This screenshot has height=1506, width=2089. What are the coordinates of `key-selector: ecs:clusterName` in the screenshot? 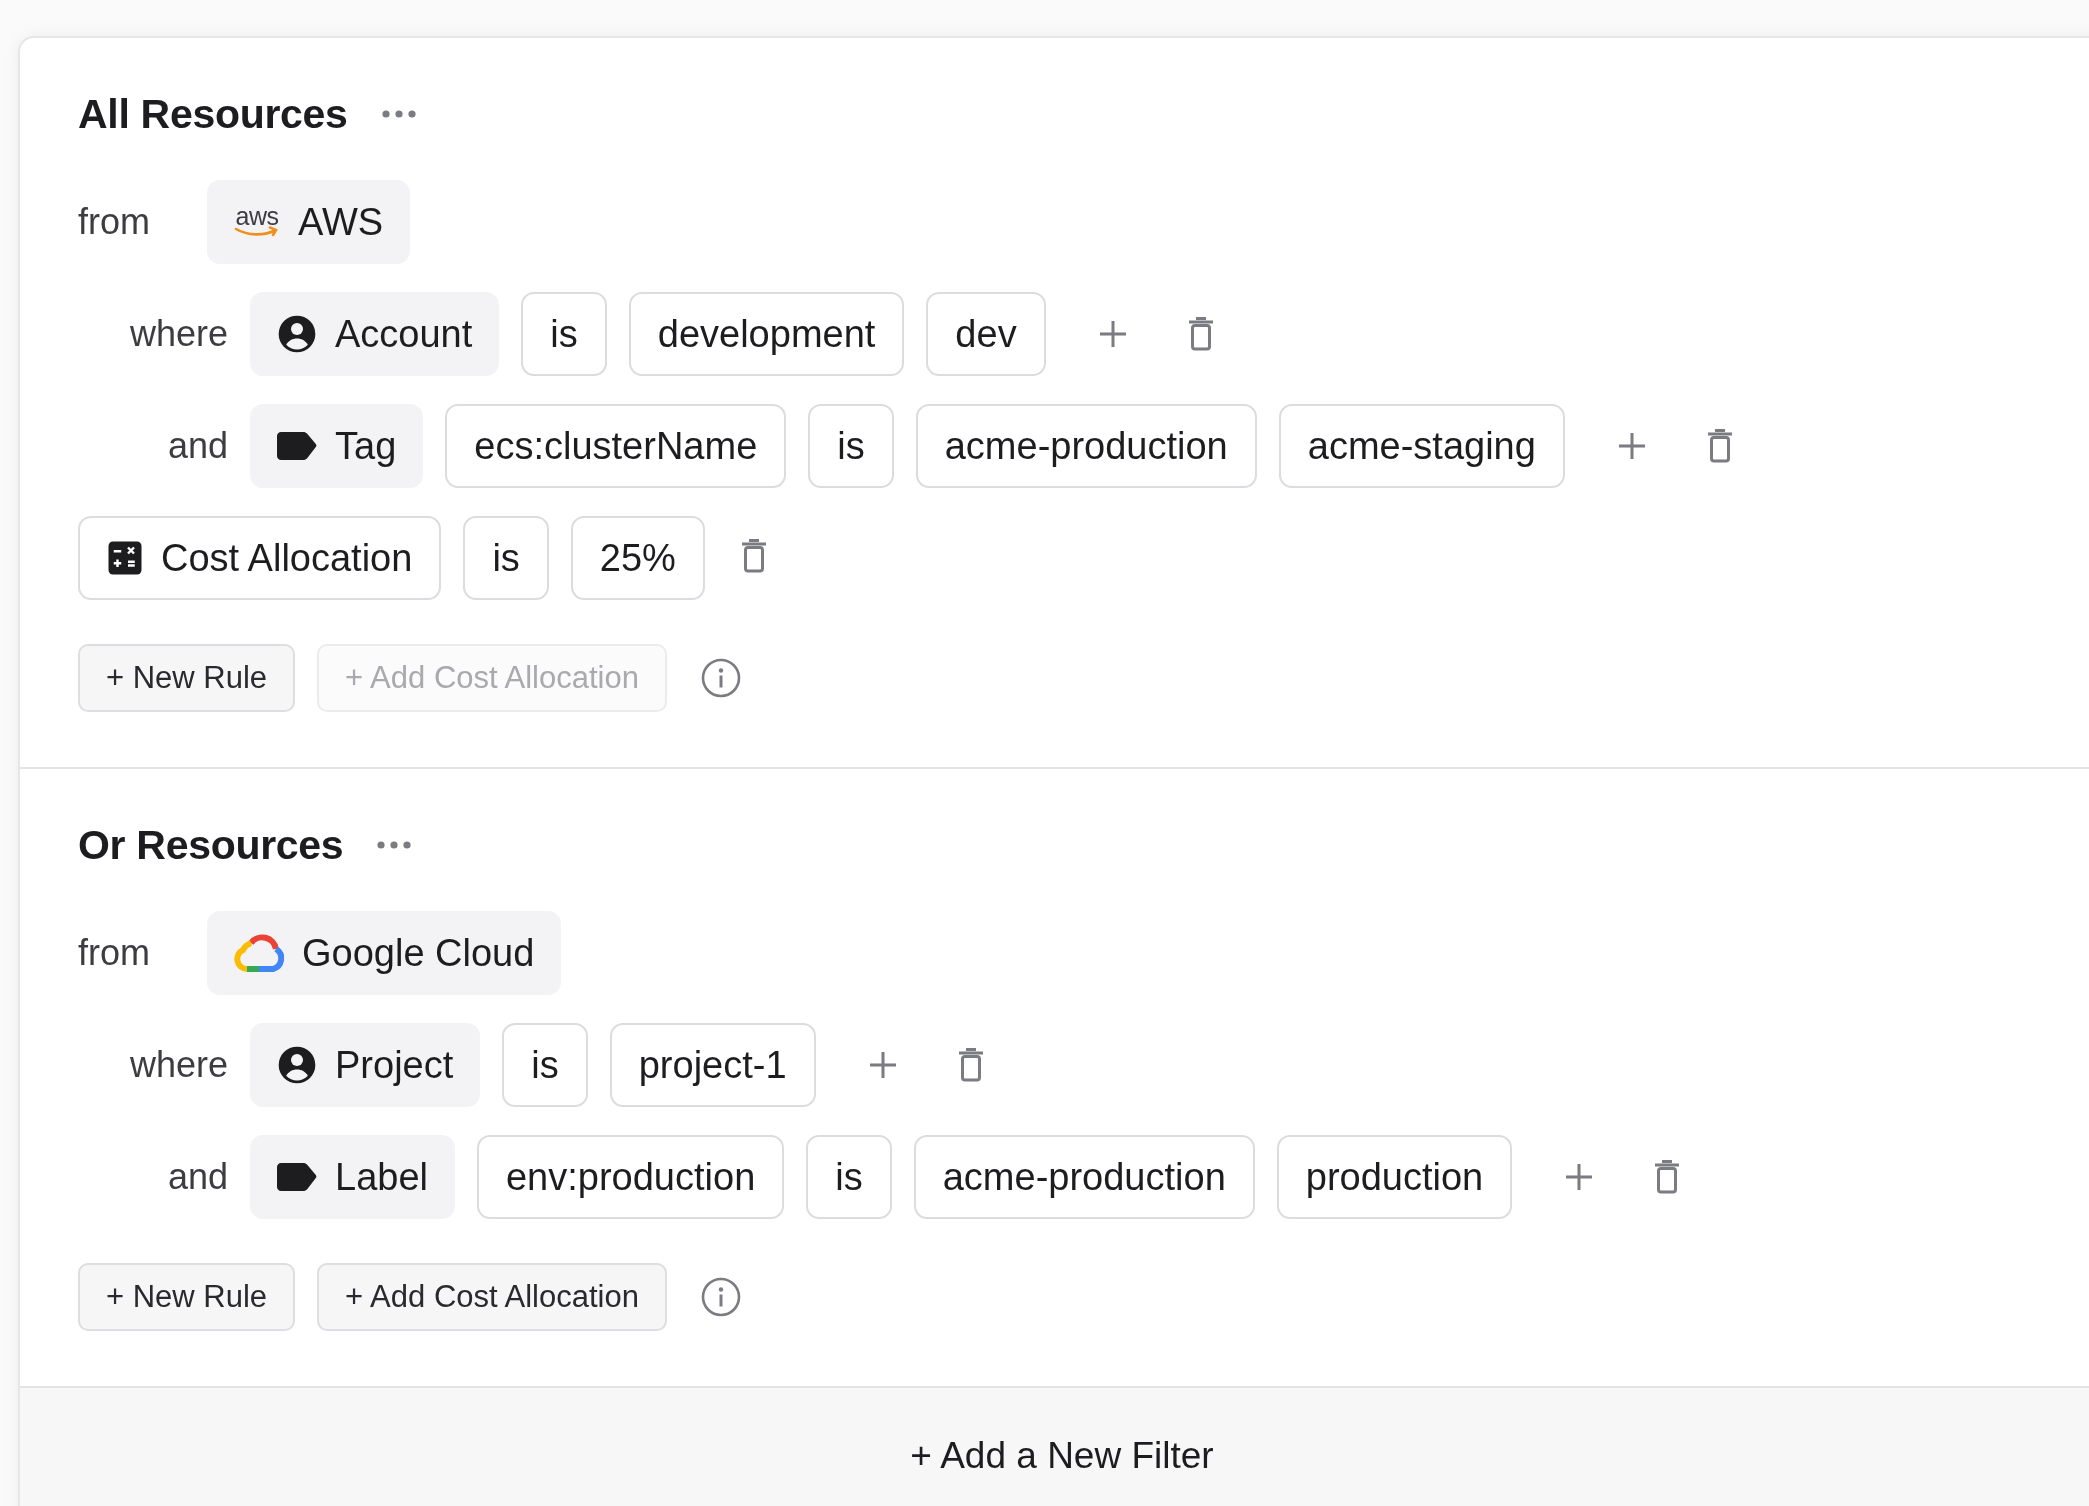 It's located at (616, 446).